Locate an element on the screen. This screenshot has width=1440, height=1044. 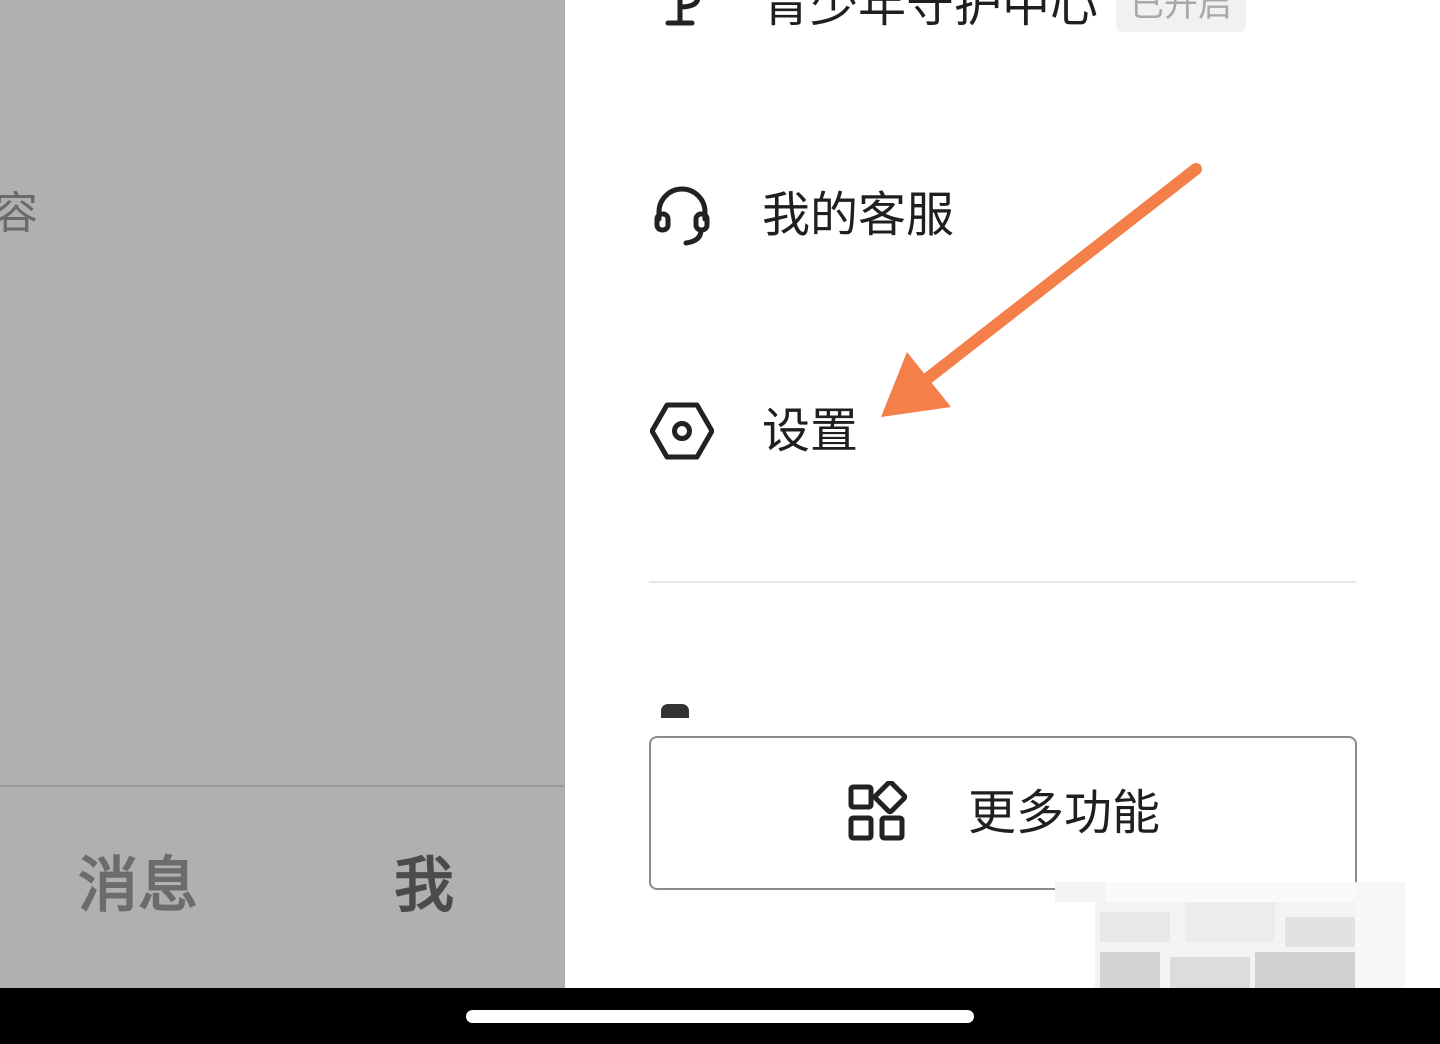
youth-protection-icon is located at coordinates (682, 18).